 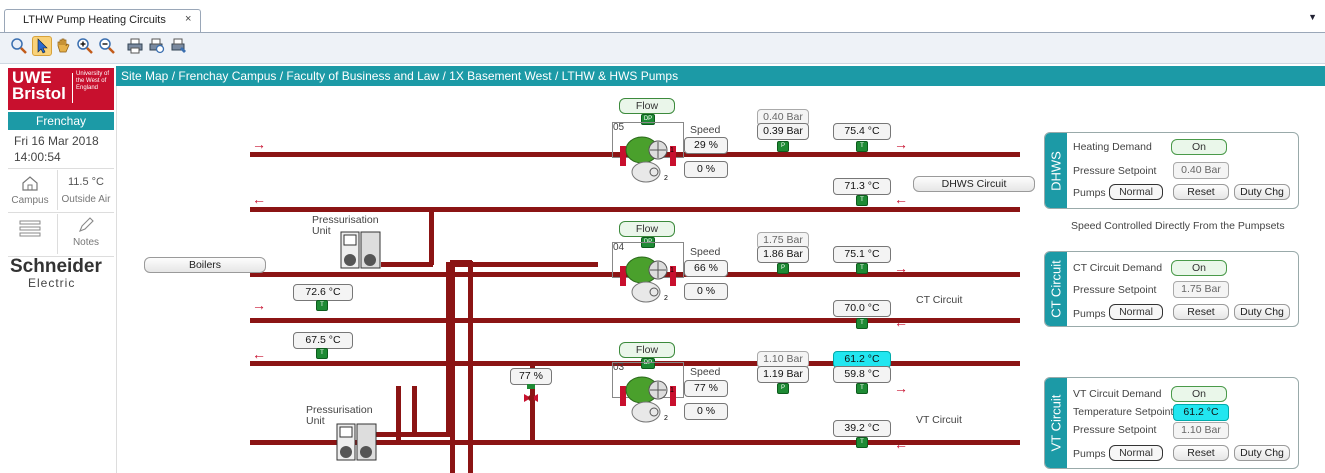 I want to click on flow-button-pump03: Flow, so click(x=647, y=350).